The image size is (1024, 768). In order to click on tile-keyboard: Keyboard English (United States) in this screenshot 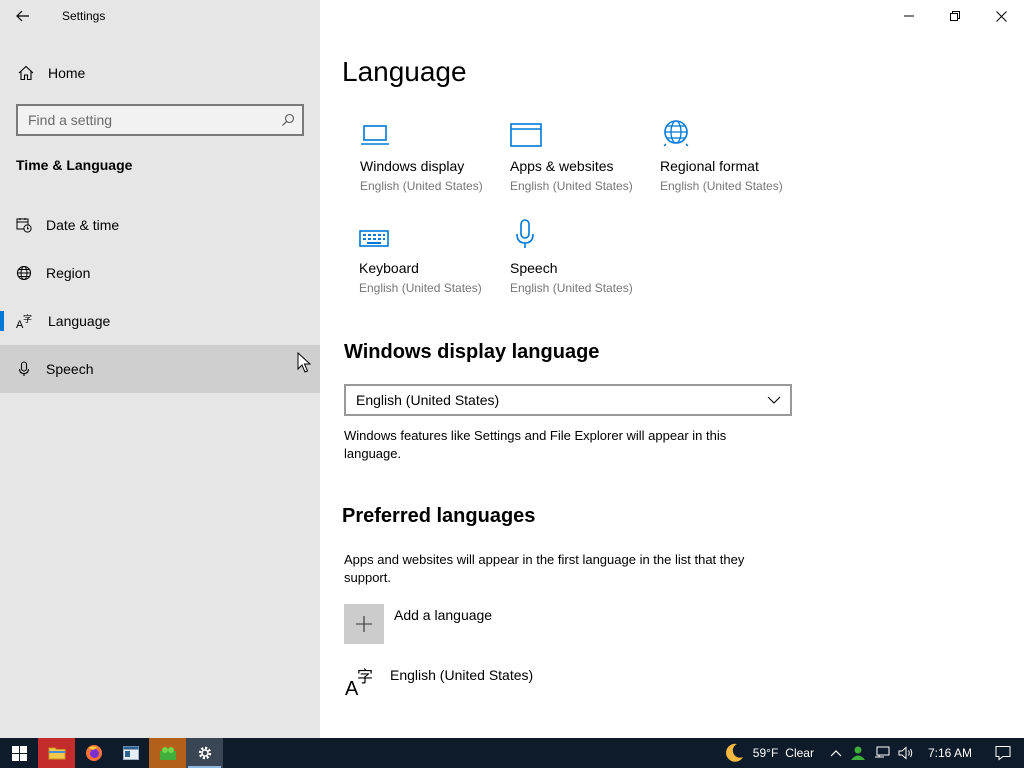, I will do `click(434, 260)`.